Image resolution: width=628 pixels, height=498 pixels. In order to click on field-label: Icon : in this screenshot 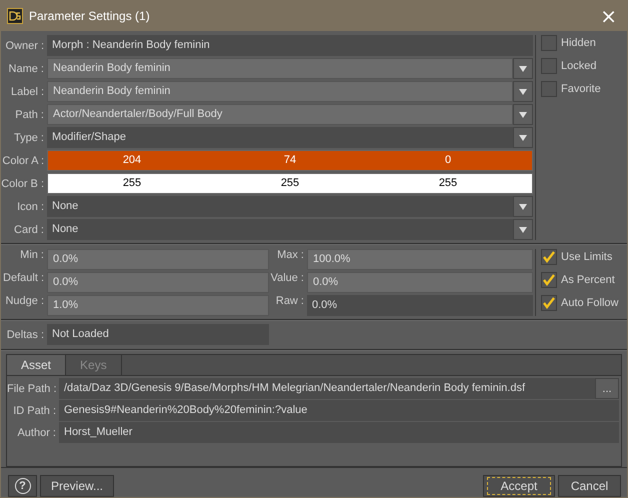, I will do `click(30, 206)`.